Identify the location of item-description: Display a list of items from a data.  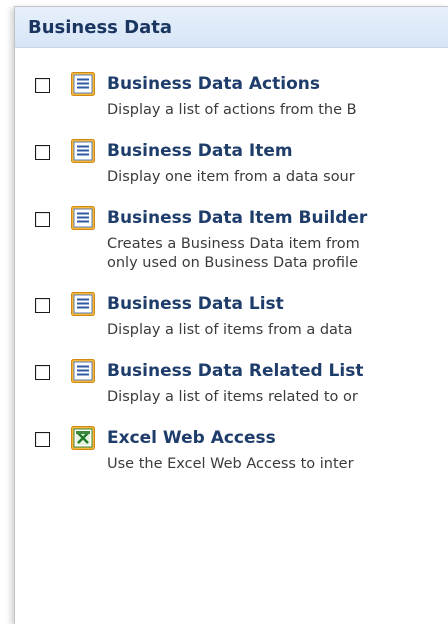
(230, 330).